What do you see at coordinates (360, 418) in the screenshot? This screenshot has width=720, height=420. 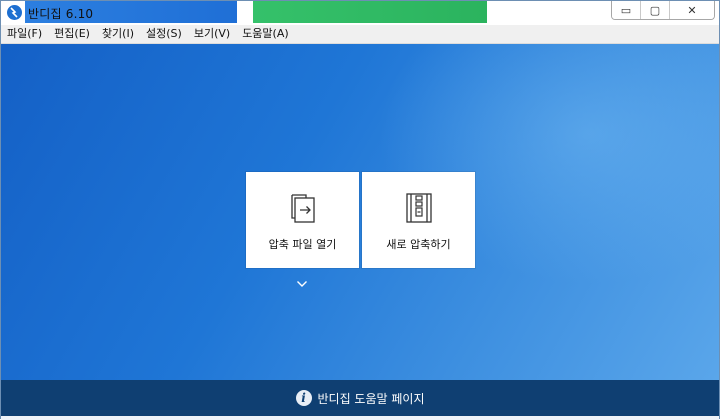 I see `bottom-border` at bounding box center [360, 418].